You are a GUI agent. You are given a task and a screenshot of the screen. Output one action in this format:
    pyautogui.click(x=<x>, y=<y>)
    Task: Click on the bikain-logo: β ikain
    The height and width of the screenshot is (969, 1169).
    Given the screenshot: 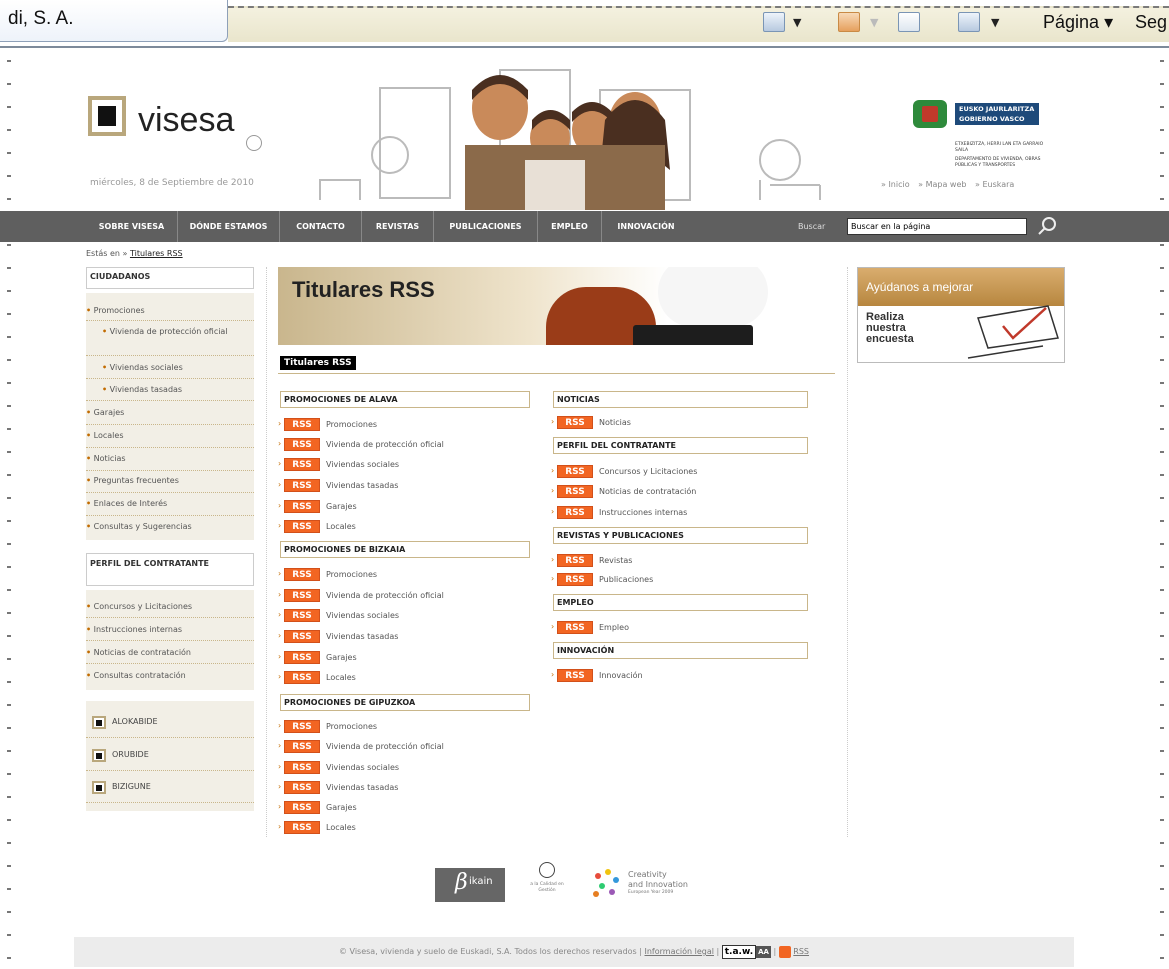 What is the action you would take?
    pyautogui.click(x=470, y=885)
    